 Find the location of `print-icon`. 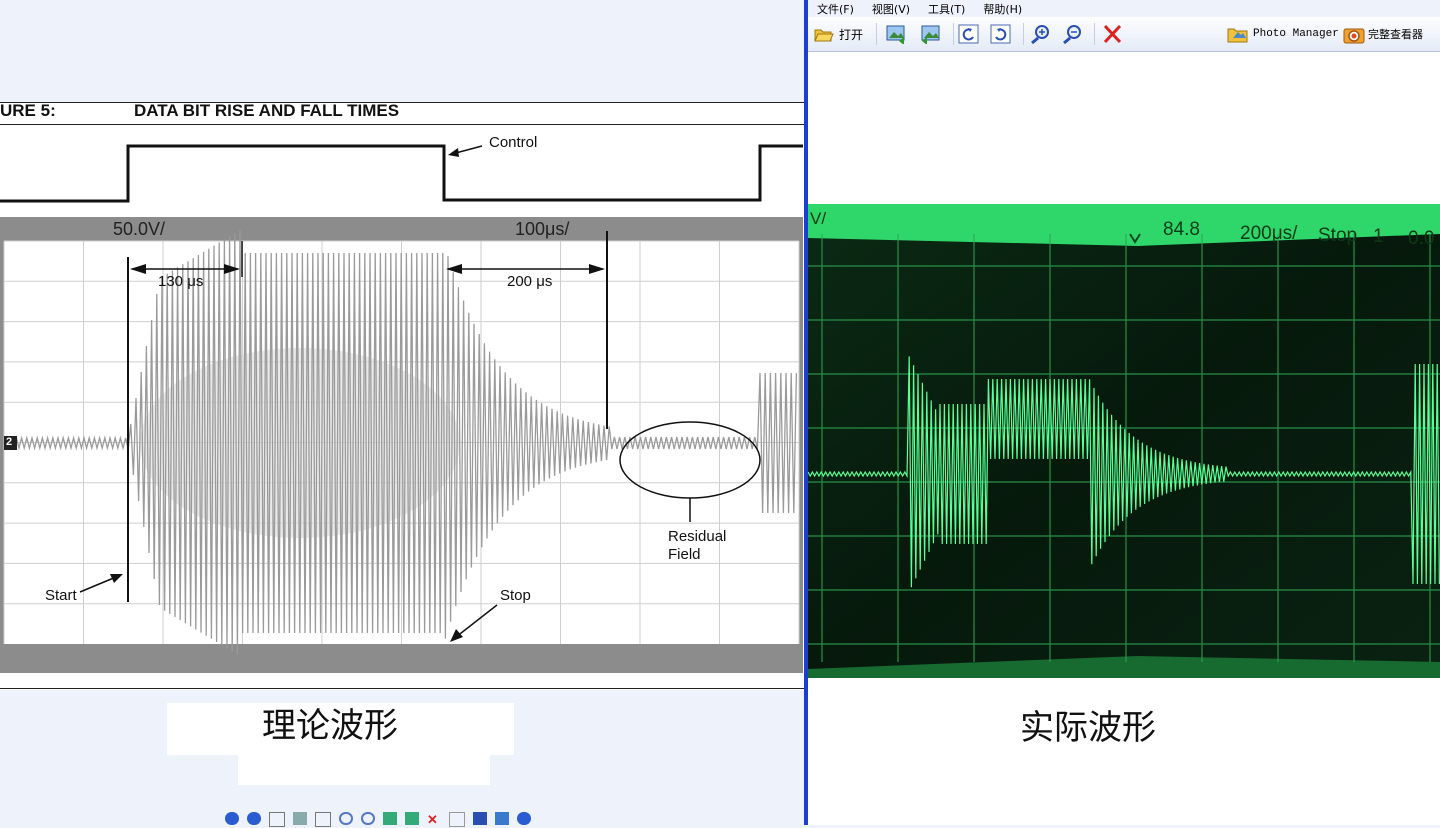

print-icon is located at coordinates (300, 818).